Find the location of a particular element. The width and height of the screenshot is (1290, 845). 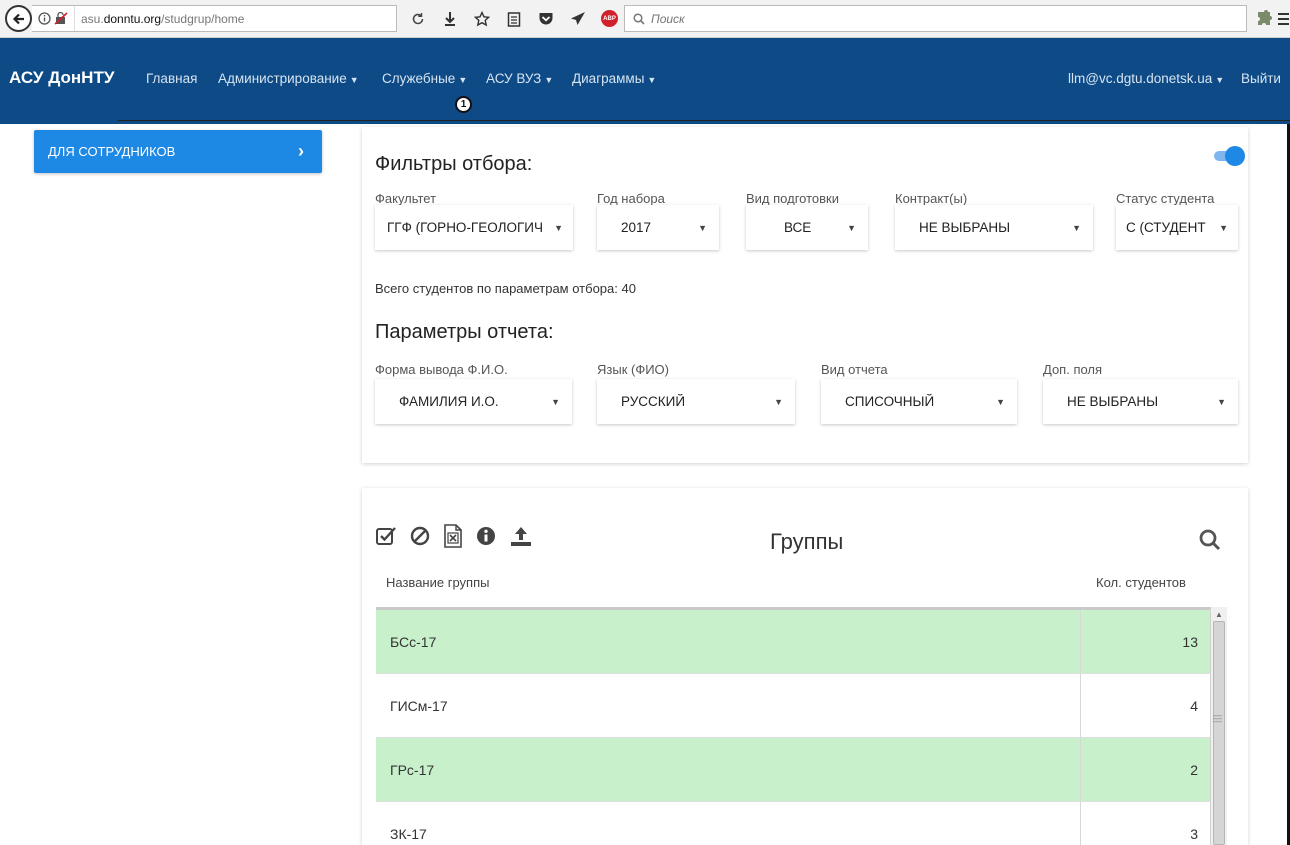

reload-icon is located at coordinates (418, 19).